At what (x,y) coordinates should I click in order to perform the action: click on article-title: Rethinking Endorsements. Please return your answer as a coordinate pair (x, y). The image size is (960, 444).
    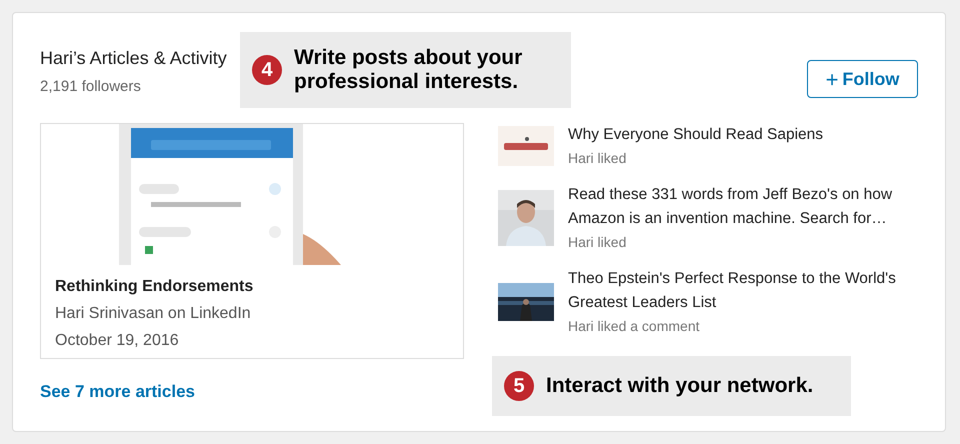
    Looking at the image, I should click on (154, 286).